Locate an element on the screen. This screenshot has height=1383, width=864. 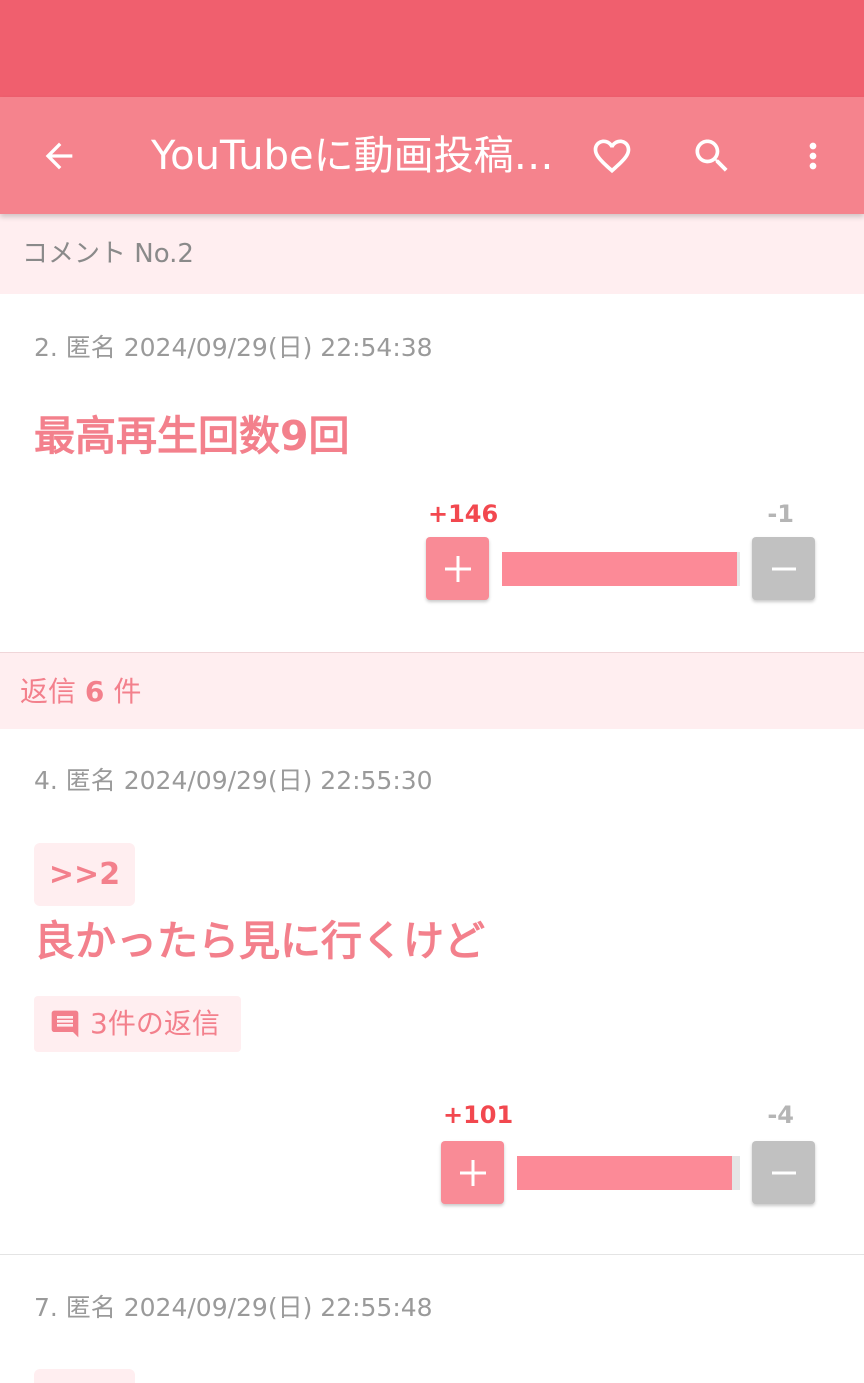
plus-count: +101 is located at coordinates (478, 1115).